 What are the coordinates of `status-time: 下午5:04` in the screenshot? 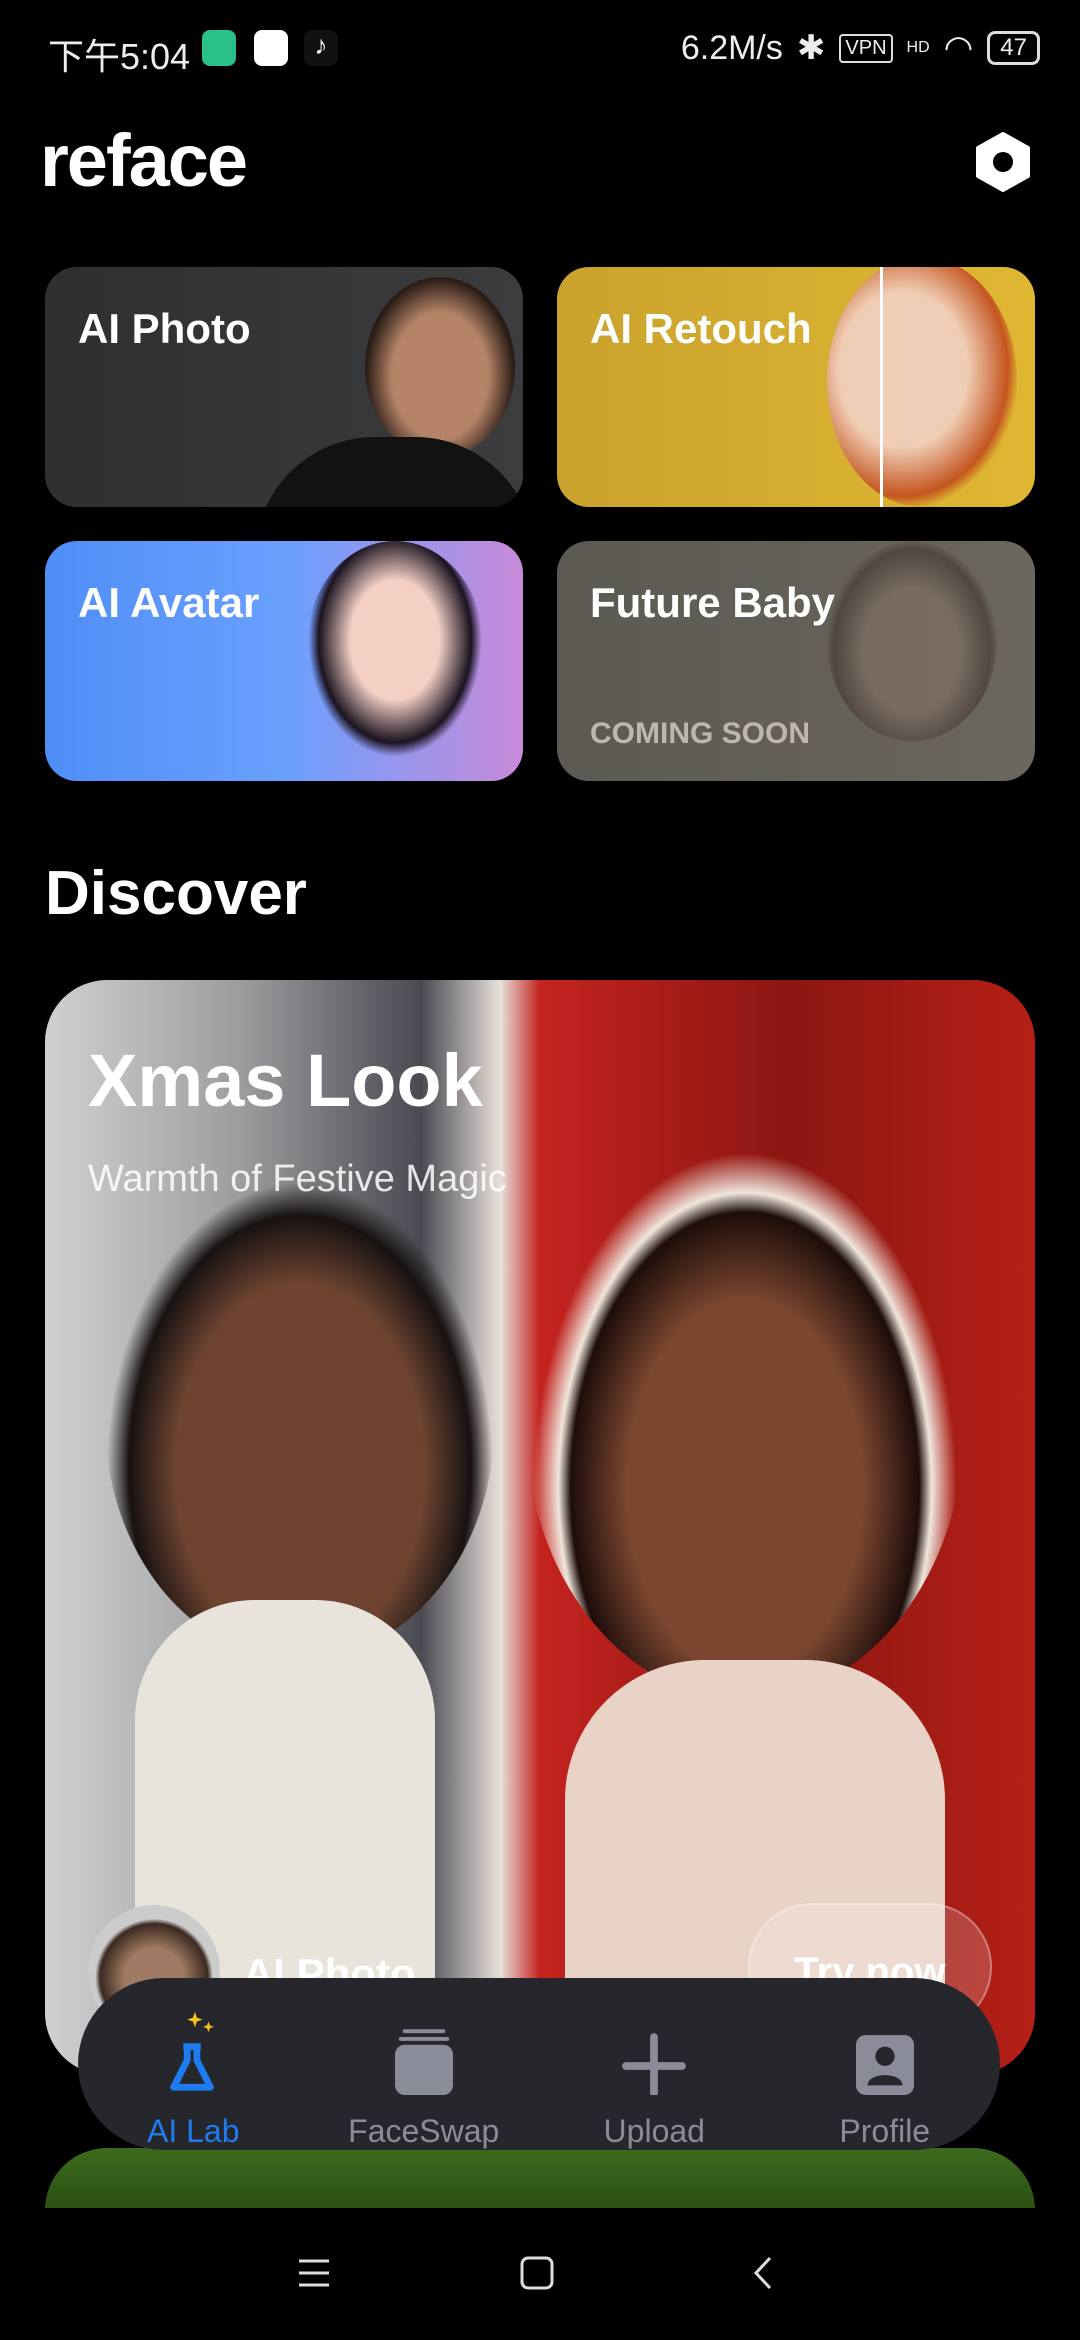 It's located at (119, 56).